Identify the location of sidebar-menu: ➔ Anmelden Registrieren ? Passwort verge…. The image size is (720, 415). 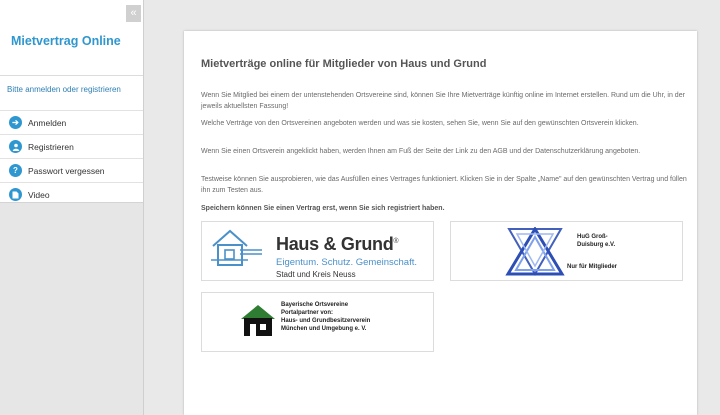
(71, 158).